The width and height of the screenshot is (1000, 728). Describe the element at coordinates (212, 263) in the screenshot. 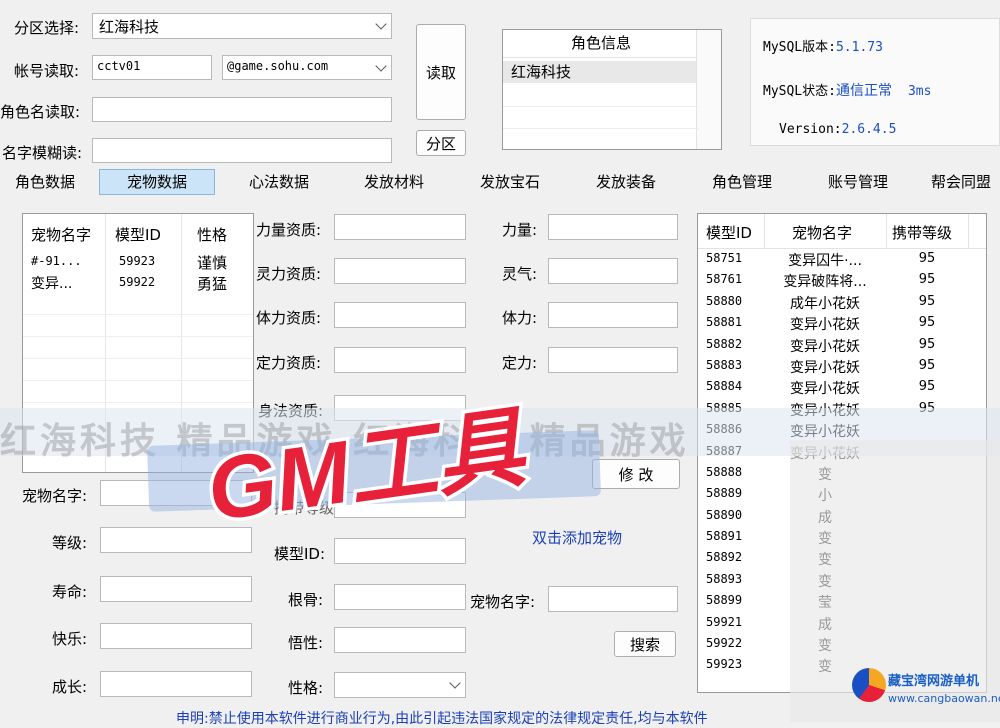

I see `pet-row-nature: 谨慎` at that location.